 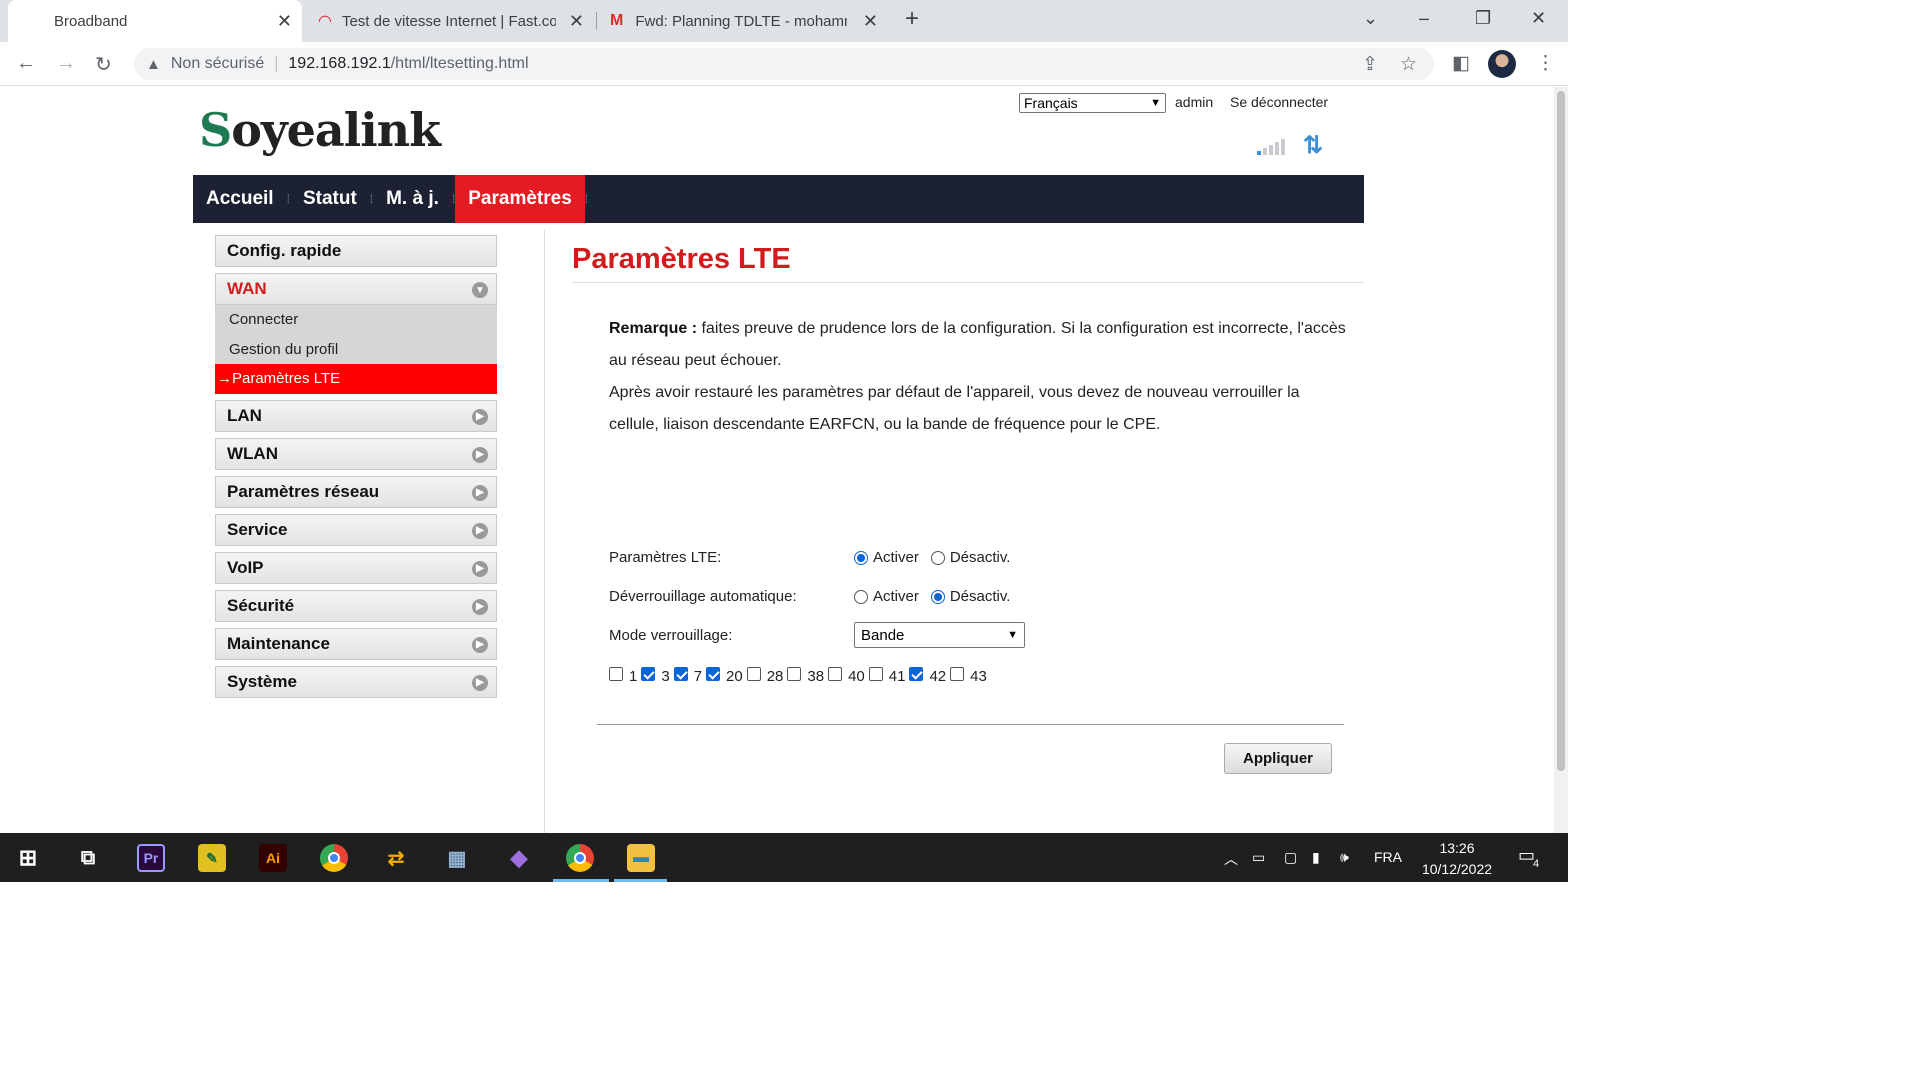 What do you see at coordinates (641, 858) in the screenshot?
I see `file-explorer-icon: ▬` at bounding box center [641, 858].